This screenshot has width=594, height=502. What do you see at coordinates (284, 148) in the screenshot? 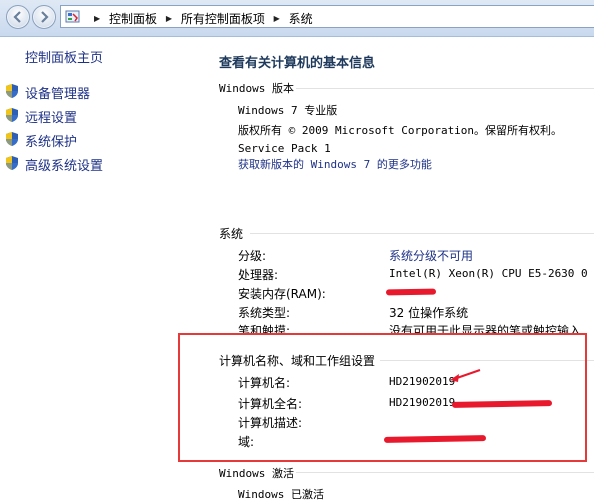
I see `service-pack: Service Pack 1` at bounding box center [284, 148].